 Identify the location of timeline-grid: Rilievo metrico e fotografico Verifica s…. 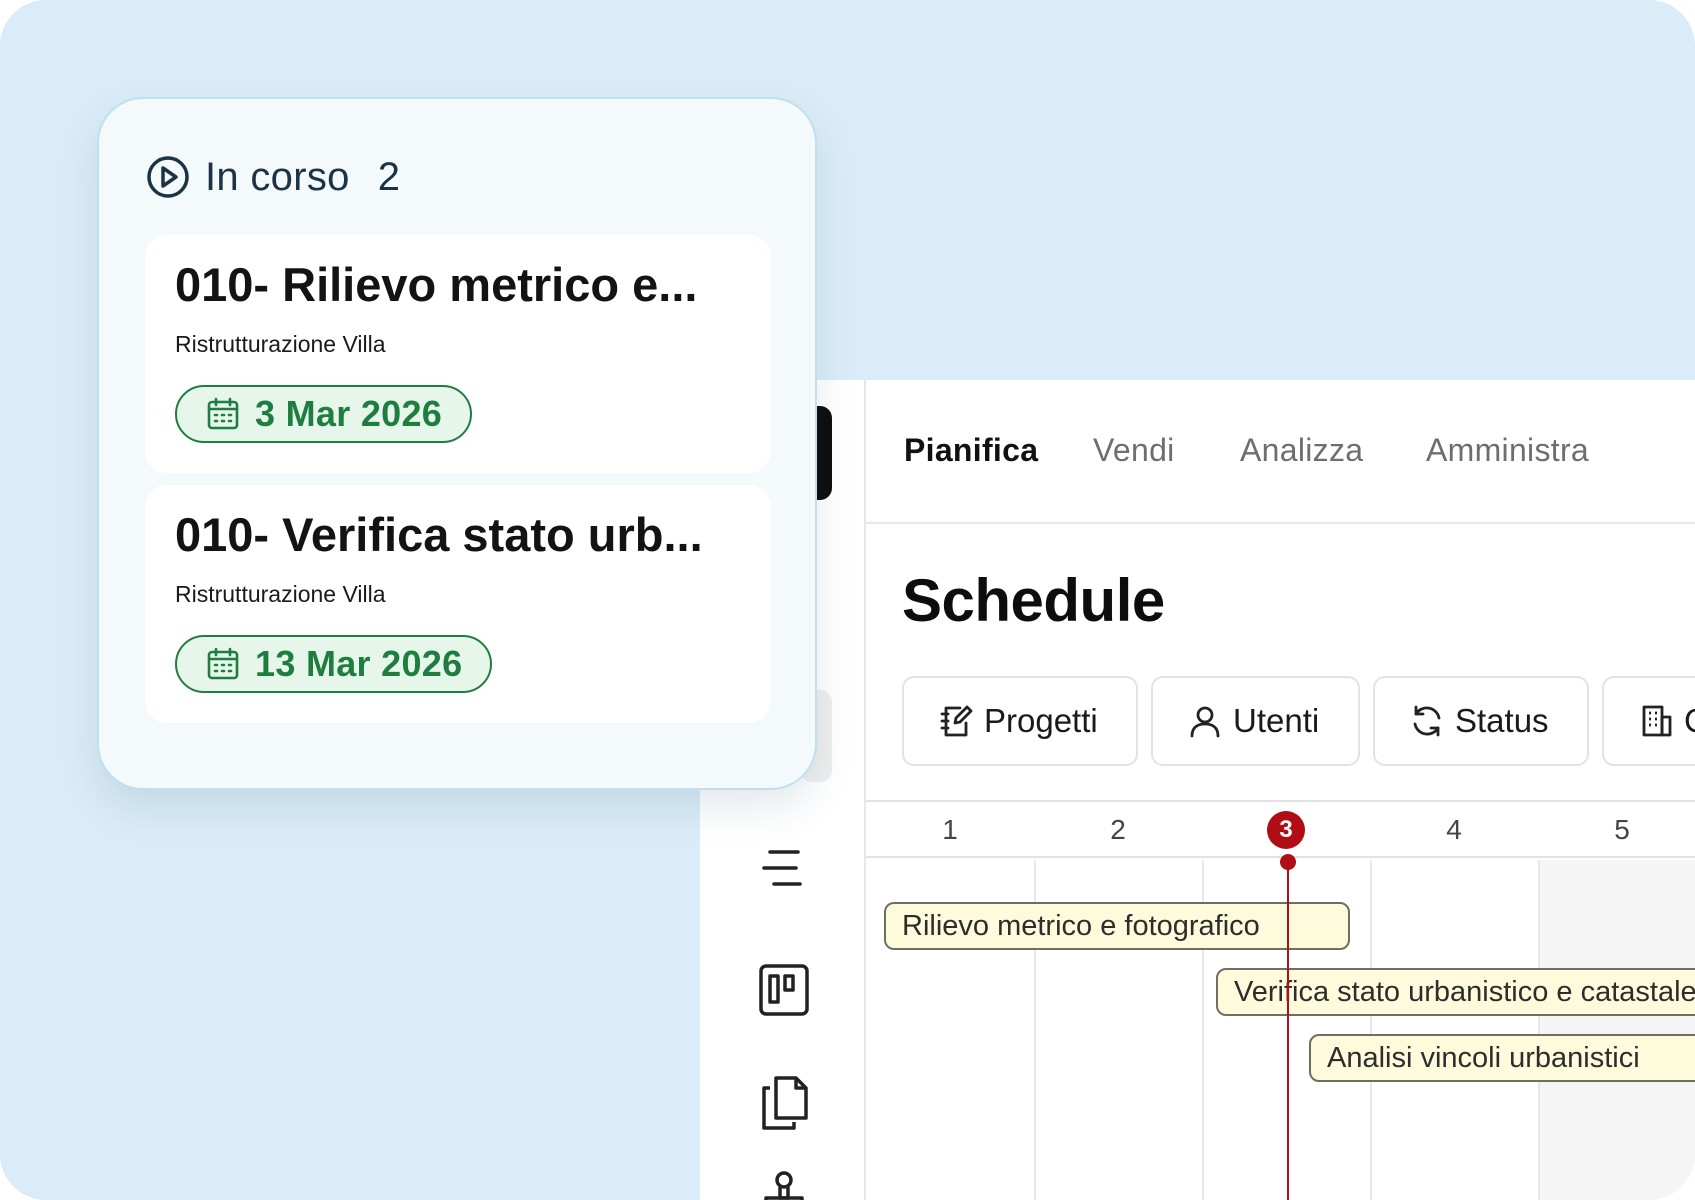
(1280, 1027).